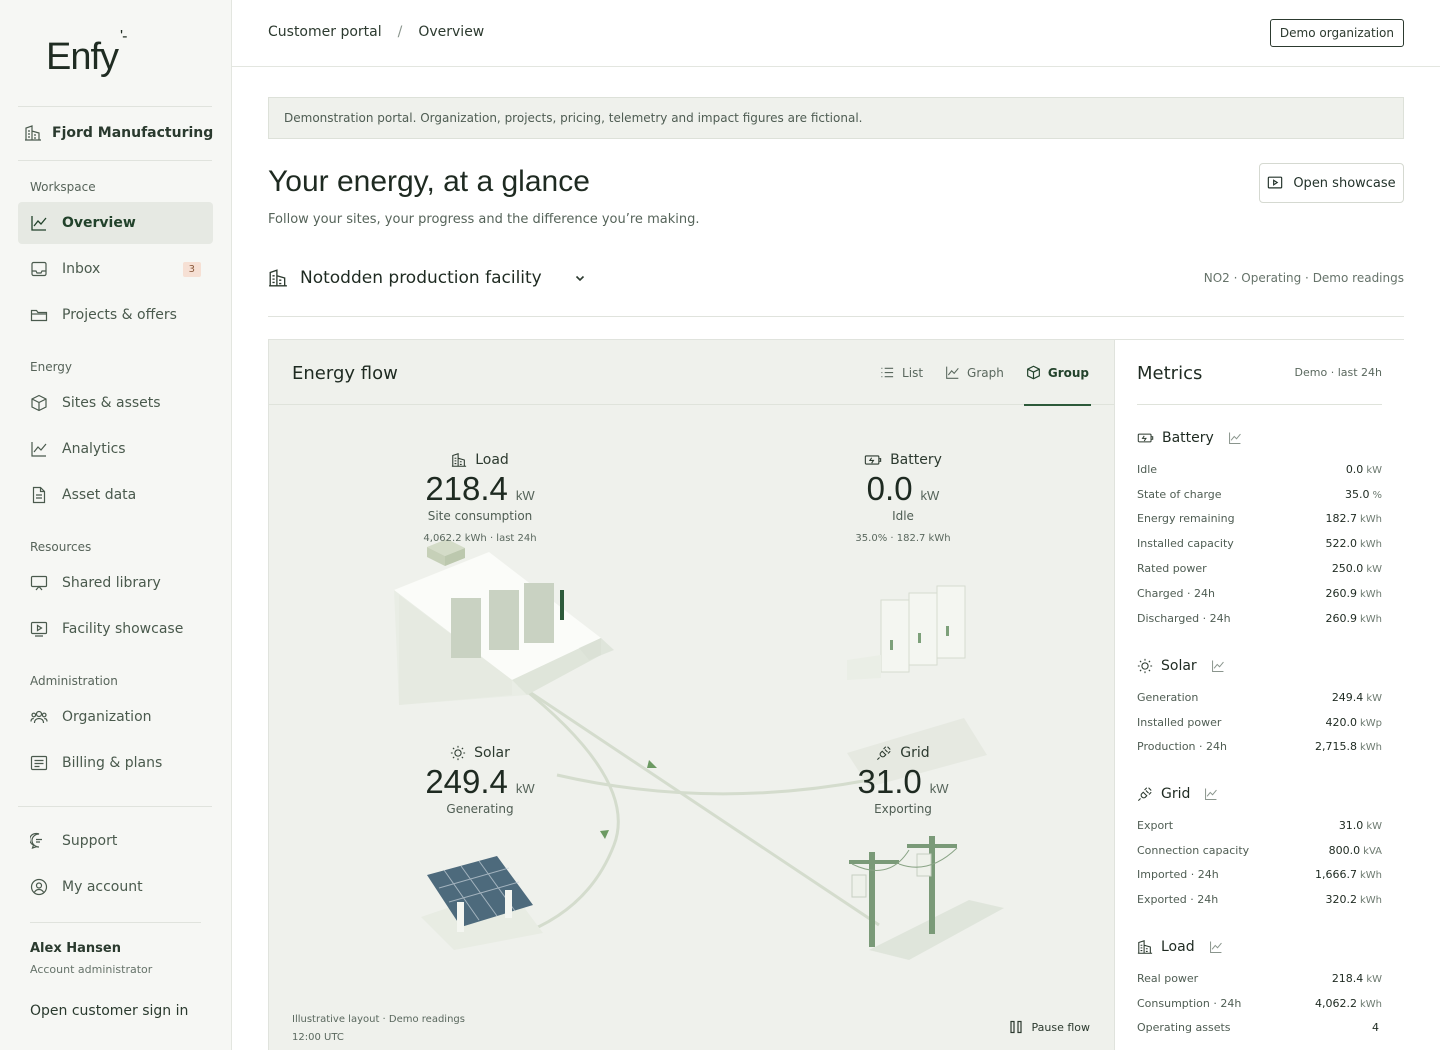 This screenshot has width=1440, height=1050. I want to click on battery-node-unit: kW, so click(930, 495).